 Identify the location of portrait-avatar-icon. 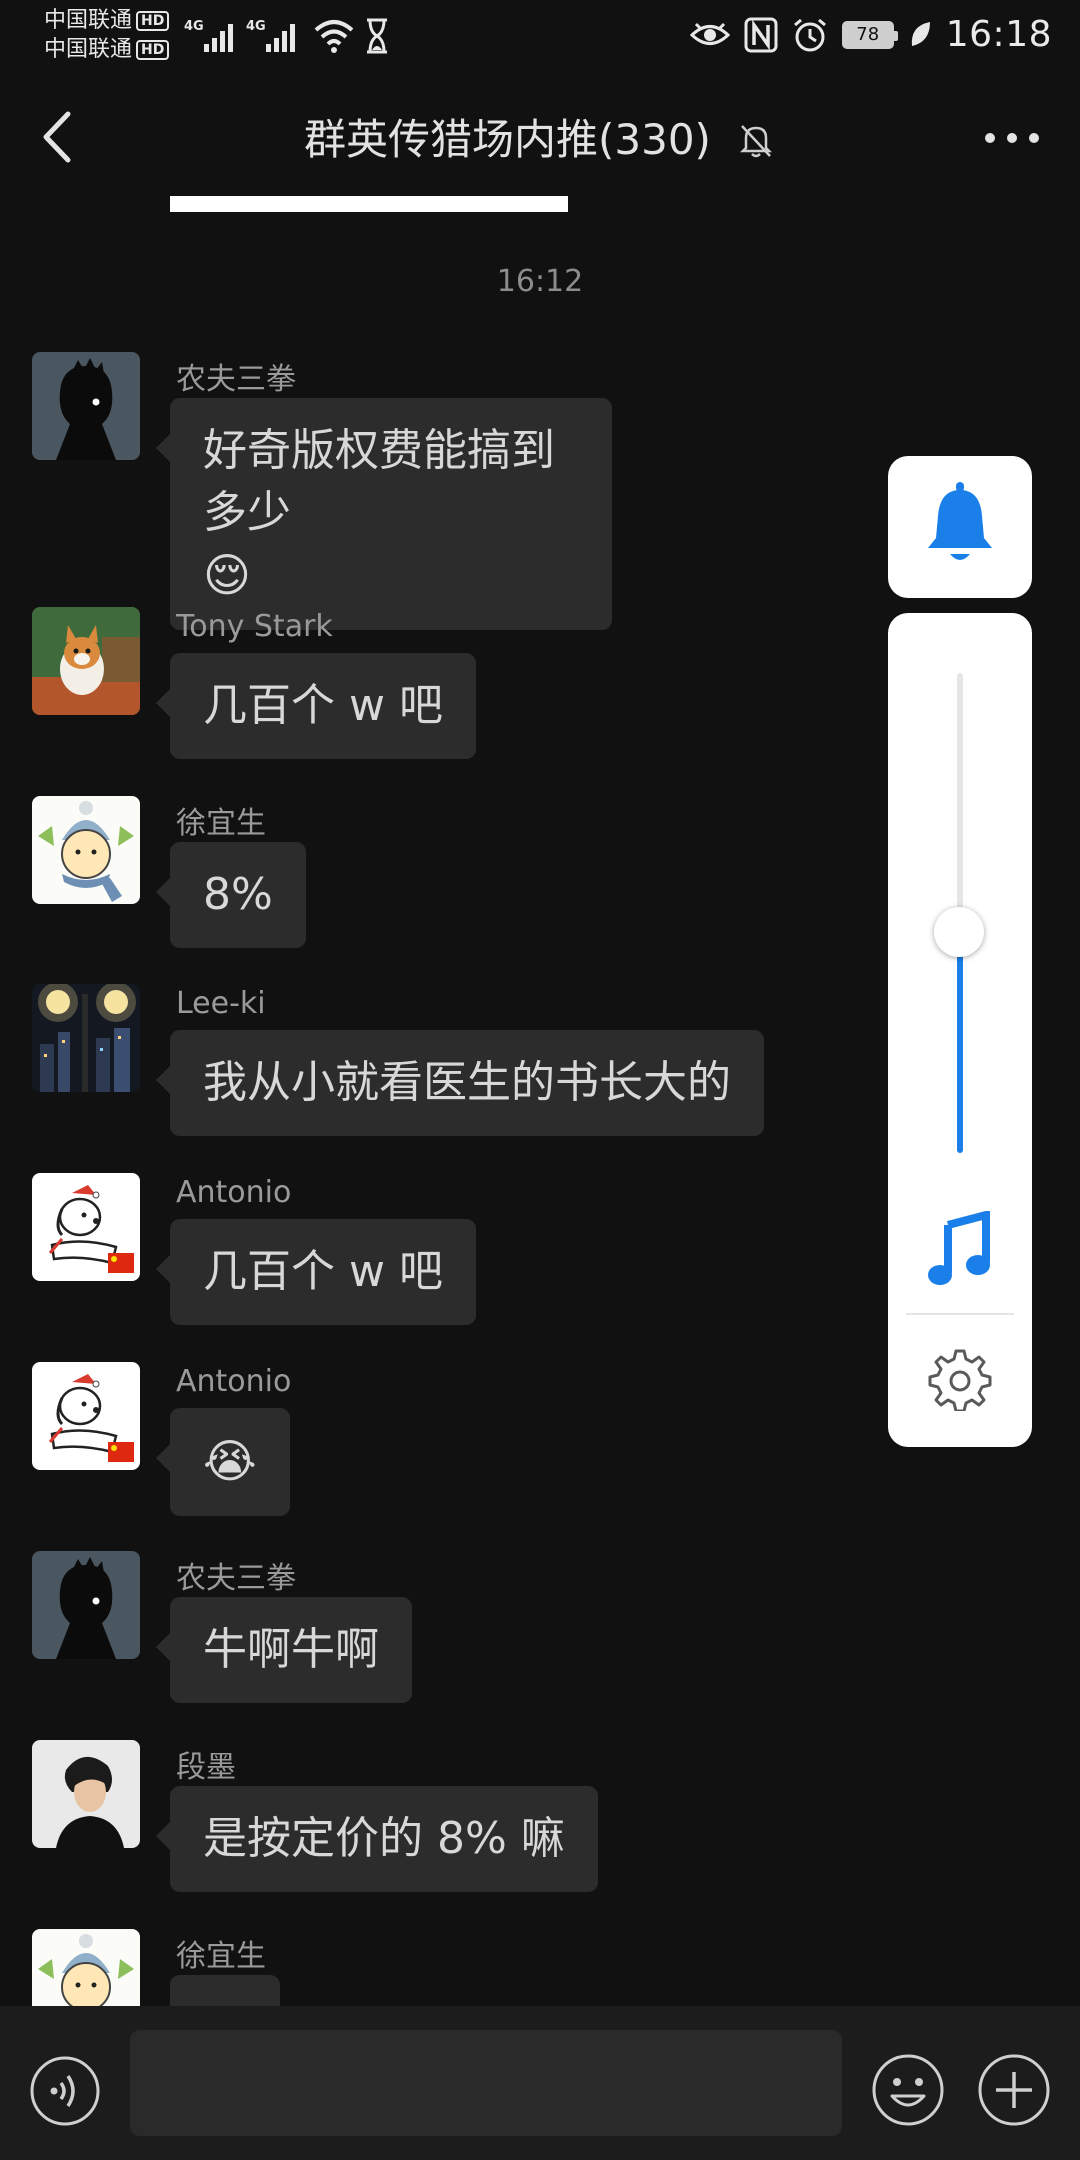
(86, 1794).